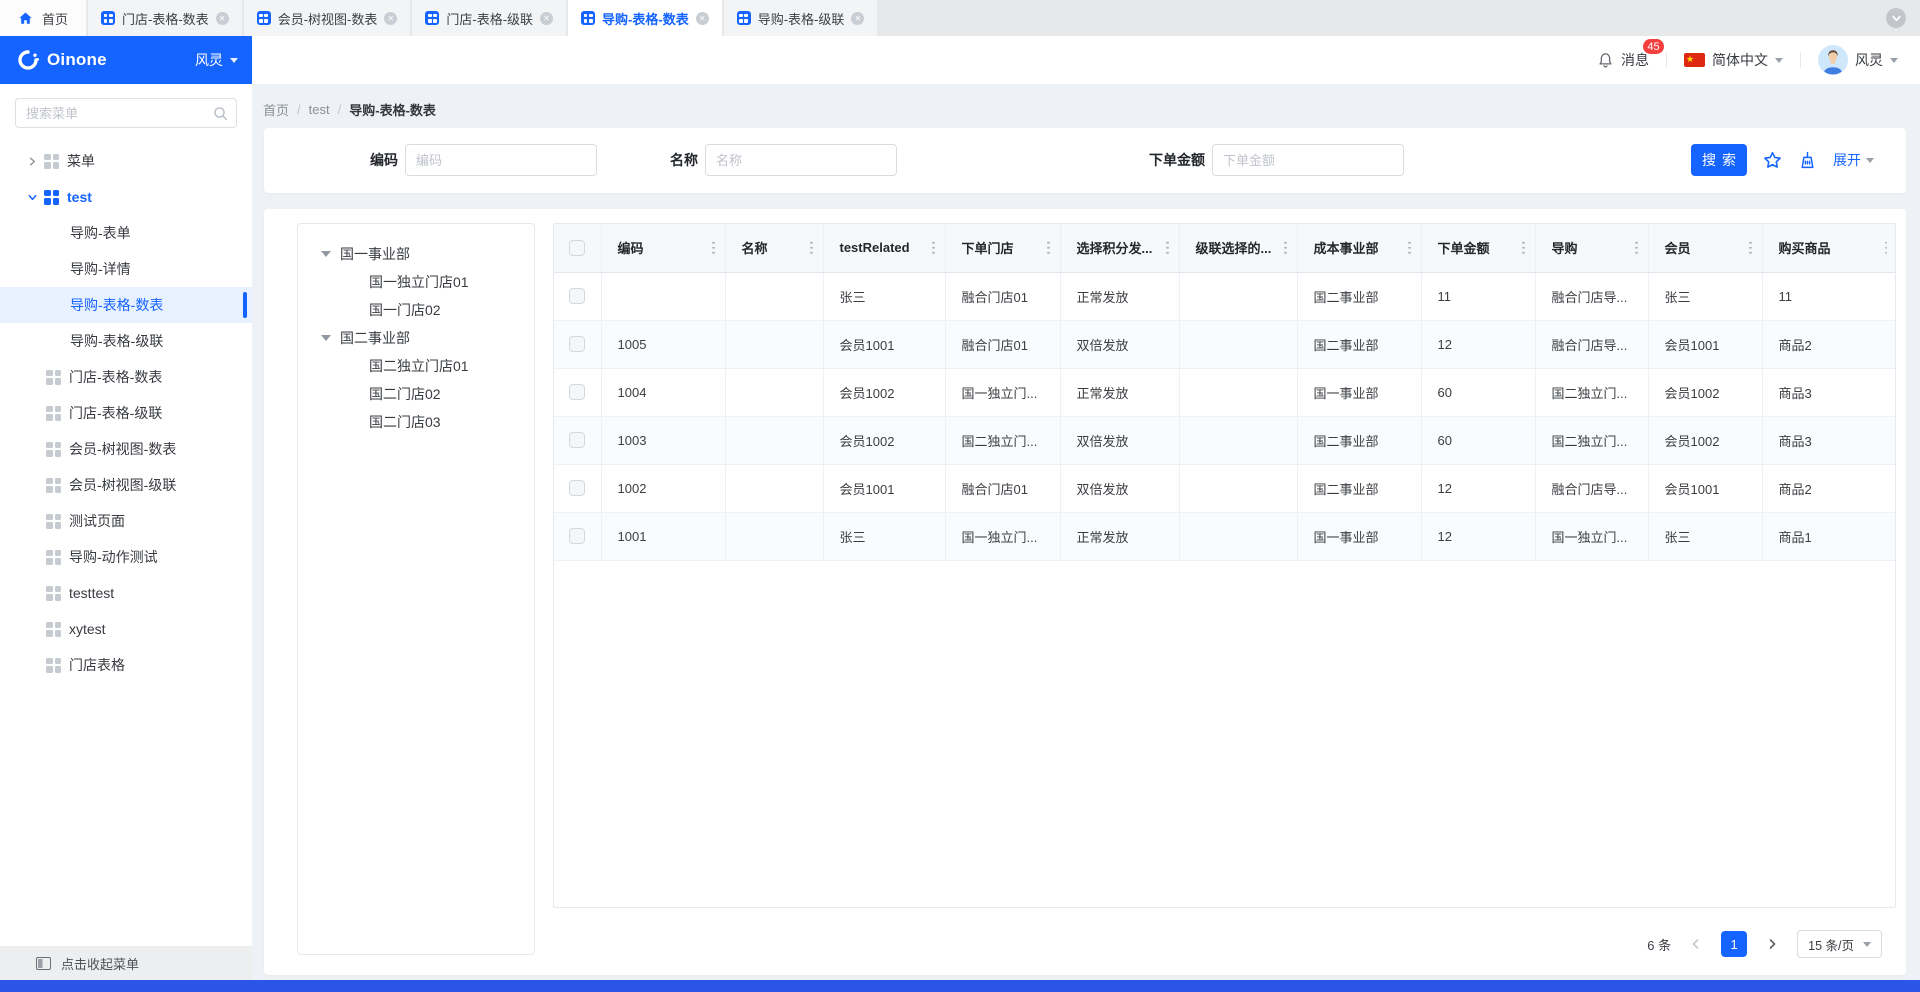 This screenshot has width=1920, height=992. What do you see at coordinates (1631, 54) in the screenshot?
I see `messages-button: 消息 45` at bounding box center [1631, 54].